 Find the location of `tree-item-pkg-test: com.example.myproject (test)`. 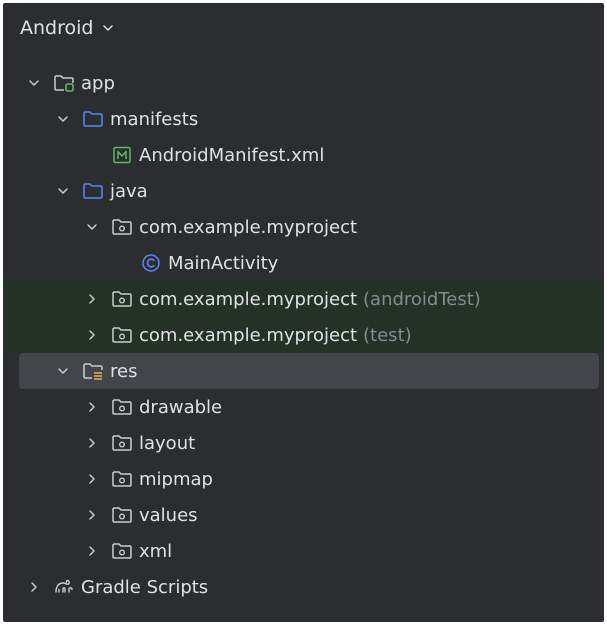

tree-item-pkg-test: com.example.myproject (test) is located at coordinates (303, 335).